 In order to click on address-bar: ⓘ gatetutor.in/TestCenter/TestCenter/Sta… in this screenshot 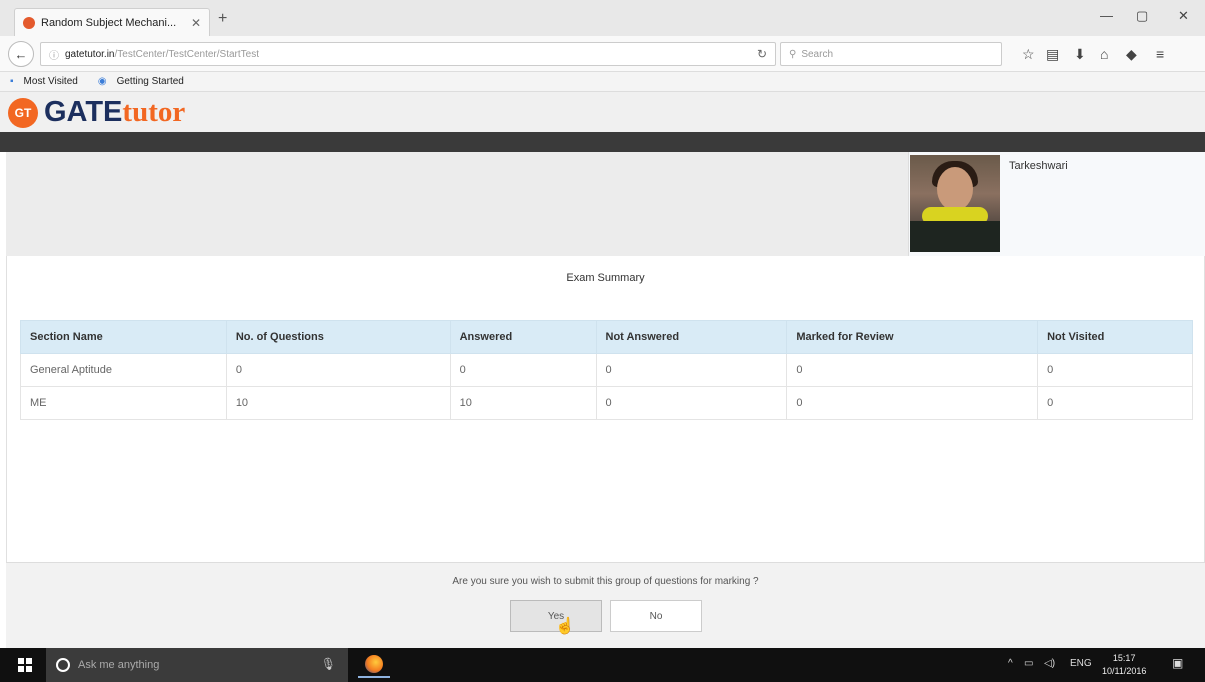, I will do `click(408, 54)`.